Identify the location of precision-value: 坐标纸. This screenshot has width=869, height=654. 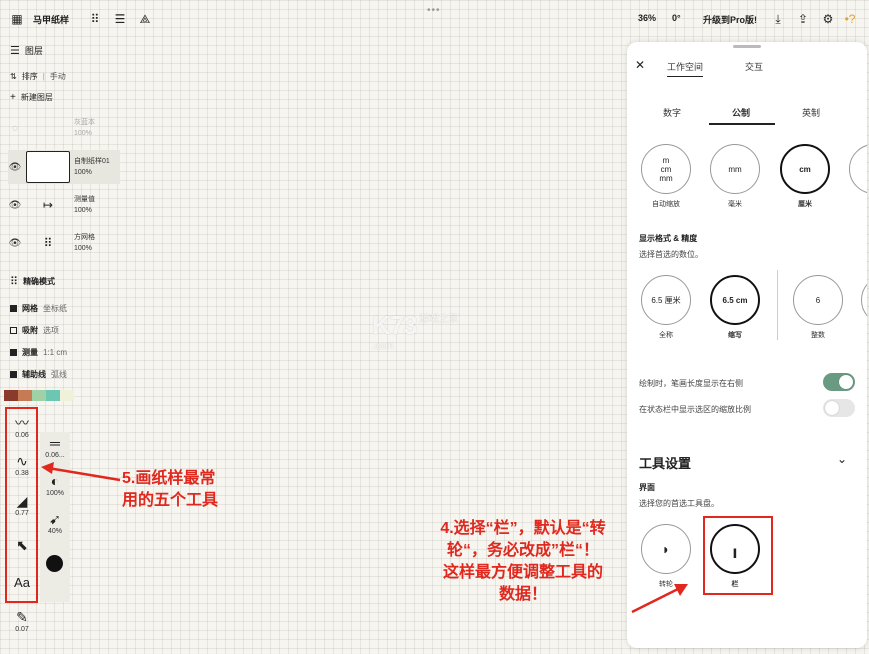
(55, 308).